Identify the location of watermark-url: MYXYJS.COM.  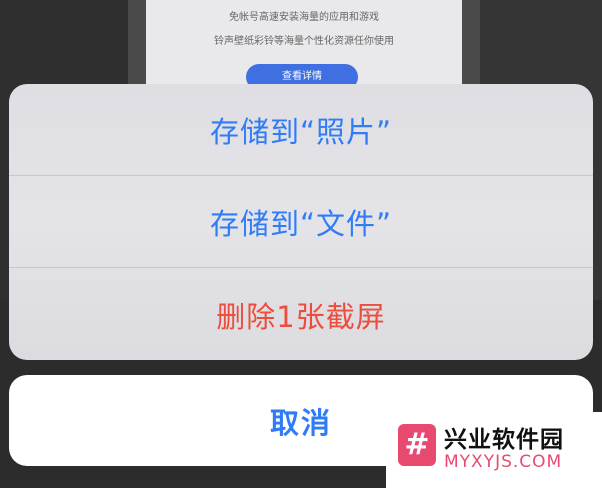
(503, 462).